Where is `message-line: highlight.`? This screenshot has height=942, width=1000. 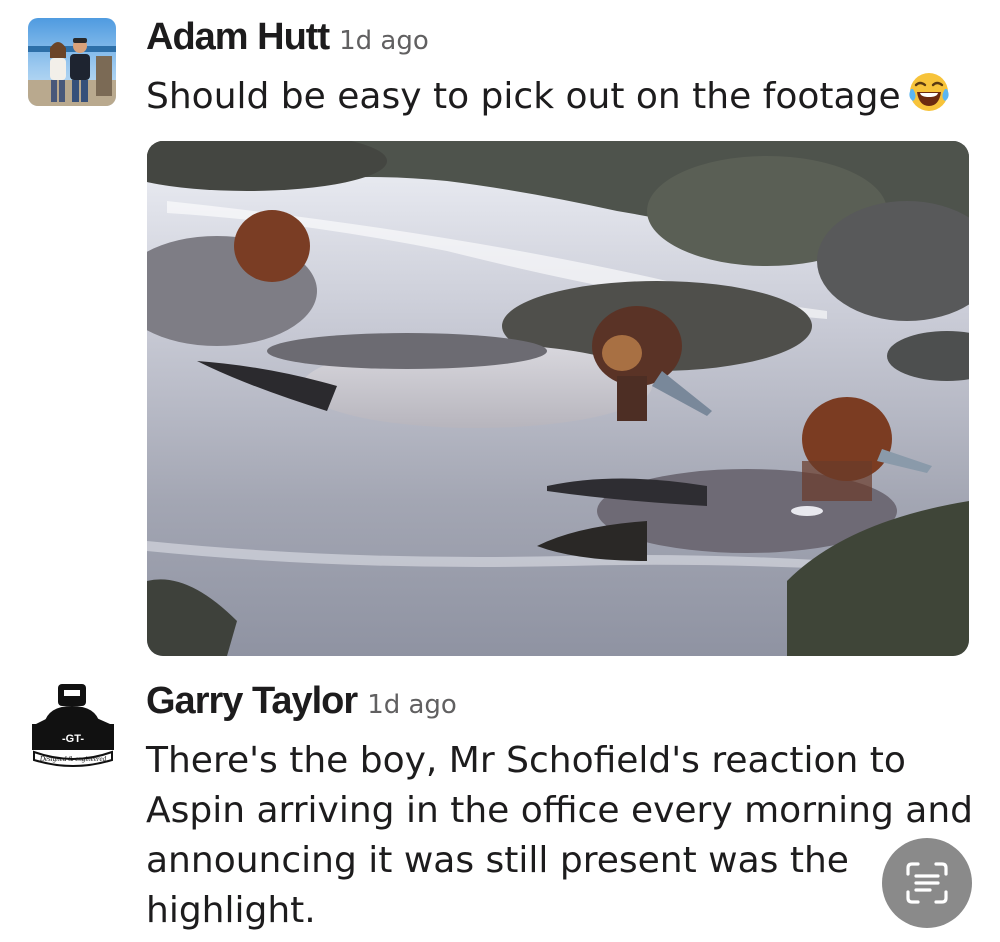 message-line: highlight. is located at coordinates (231, 910).